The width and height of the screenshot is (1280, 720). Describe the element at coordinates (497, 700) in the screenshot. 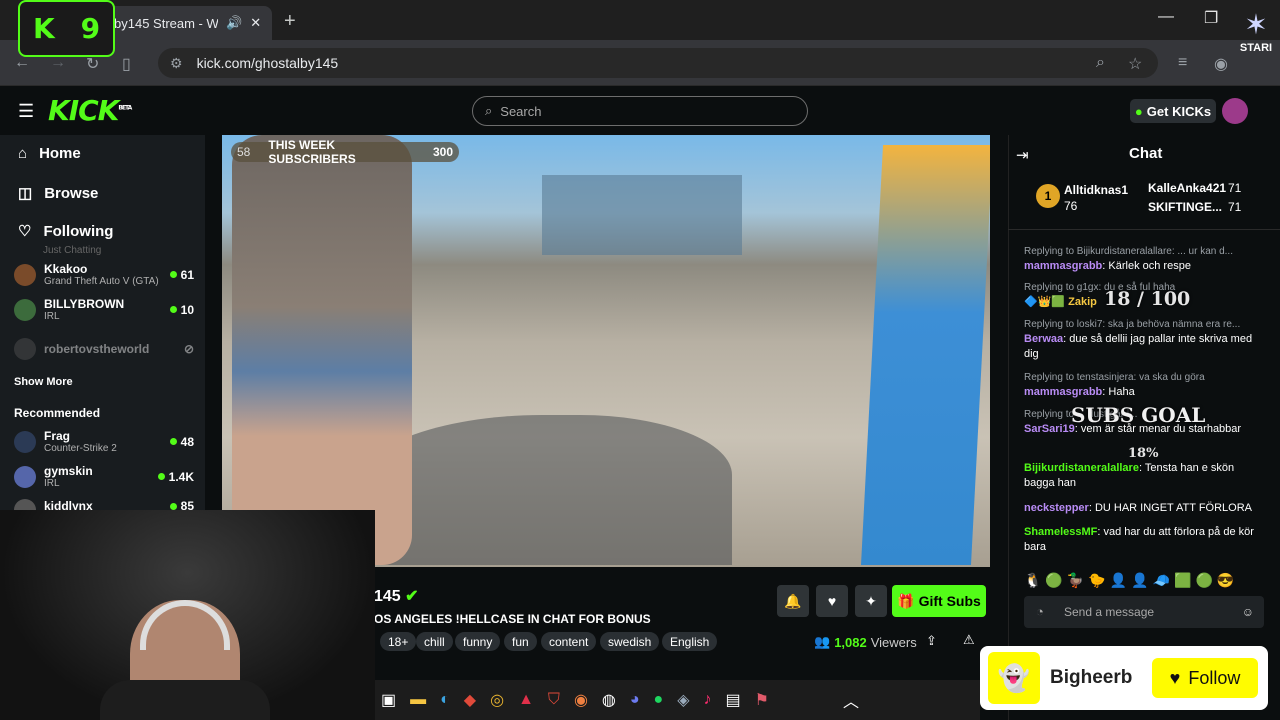

I see `chrome-icon: ◎` at that location.